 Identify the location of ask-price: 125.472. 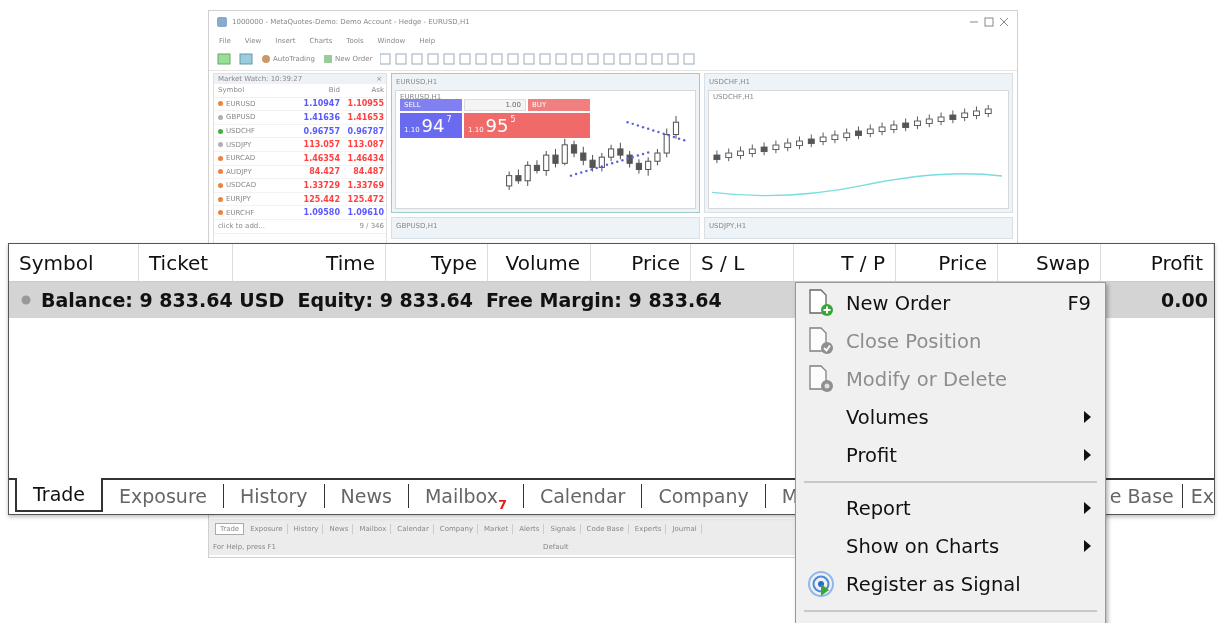
(365, 199).